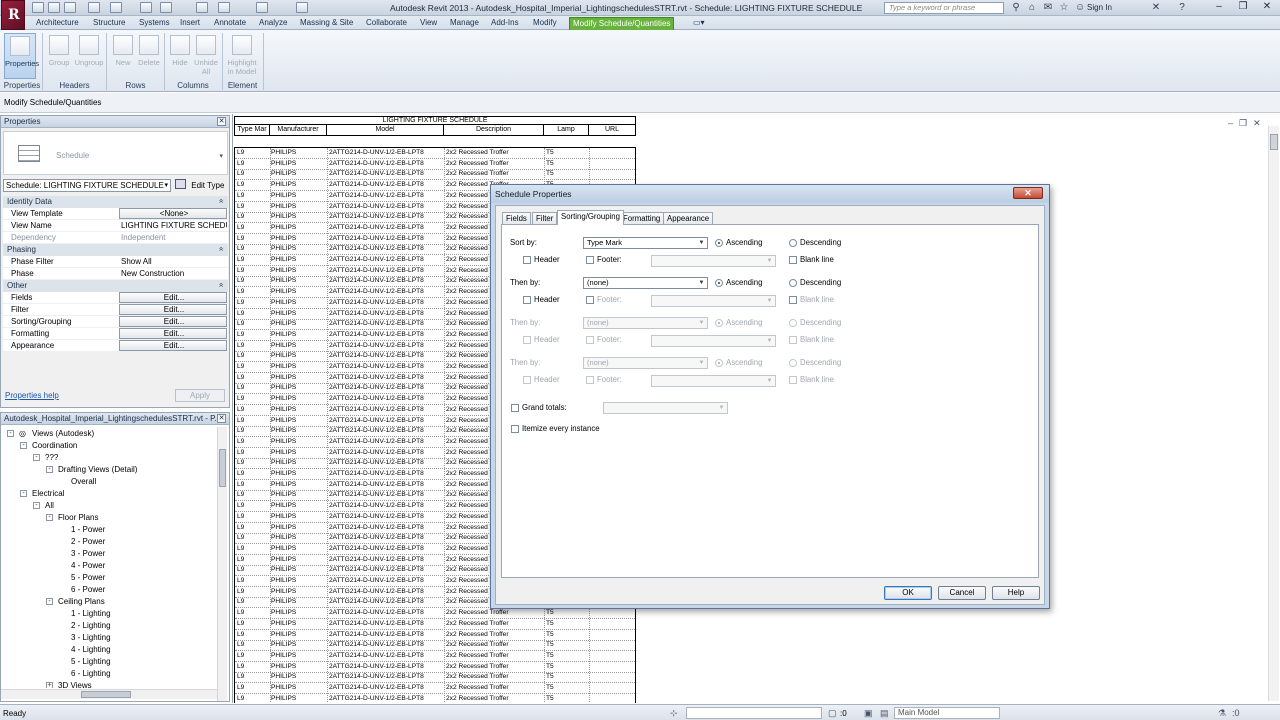 This screenshot has width=1280, height=720. Describe the element at coordinates (1182, 8) in the screenshot. I see `help-icon: ?` at that location.